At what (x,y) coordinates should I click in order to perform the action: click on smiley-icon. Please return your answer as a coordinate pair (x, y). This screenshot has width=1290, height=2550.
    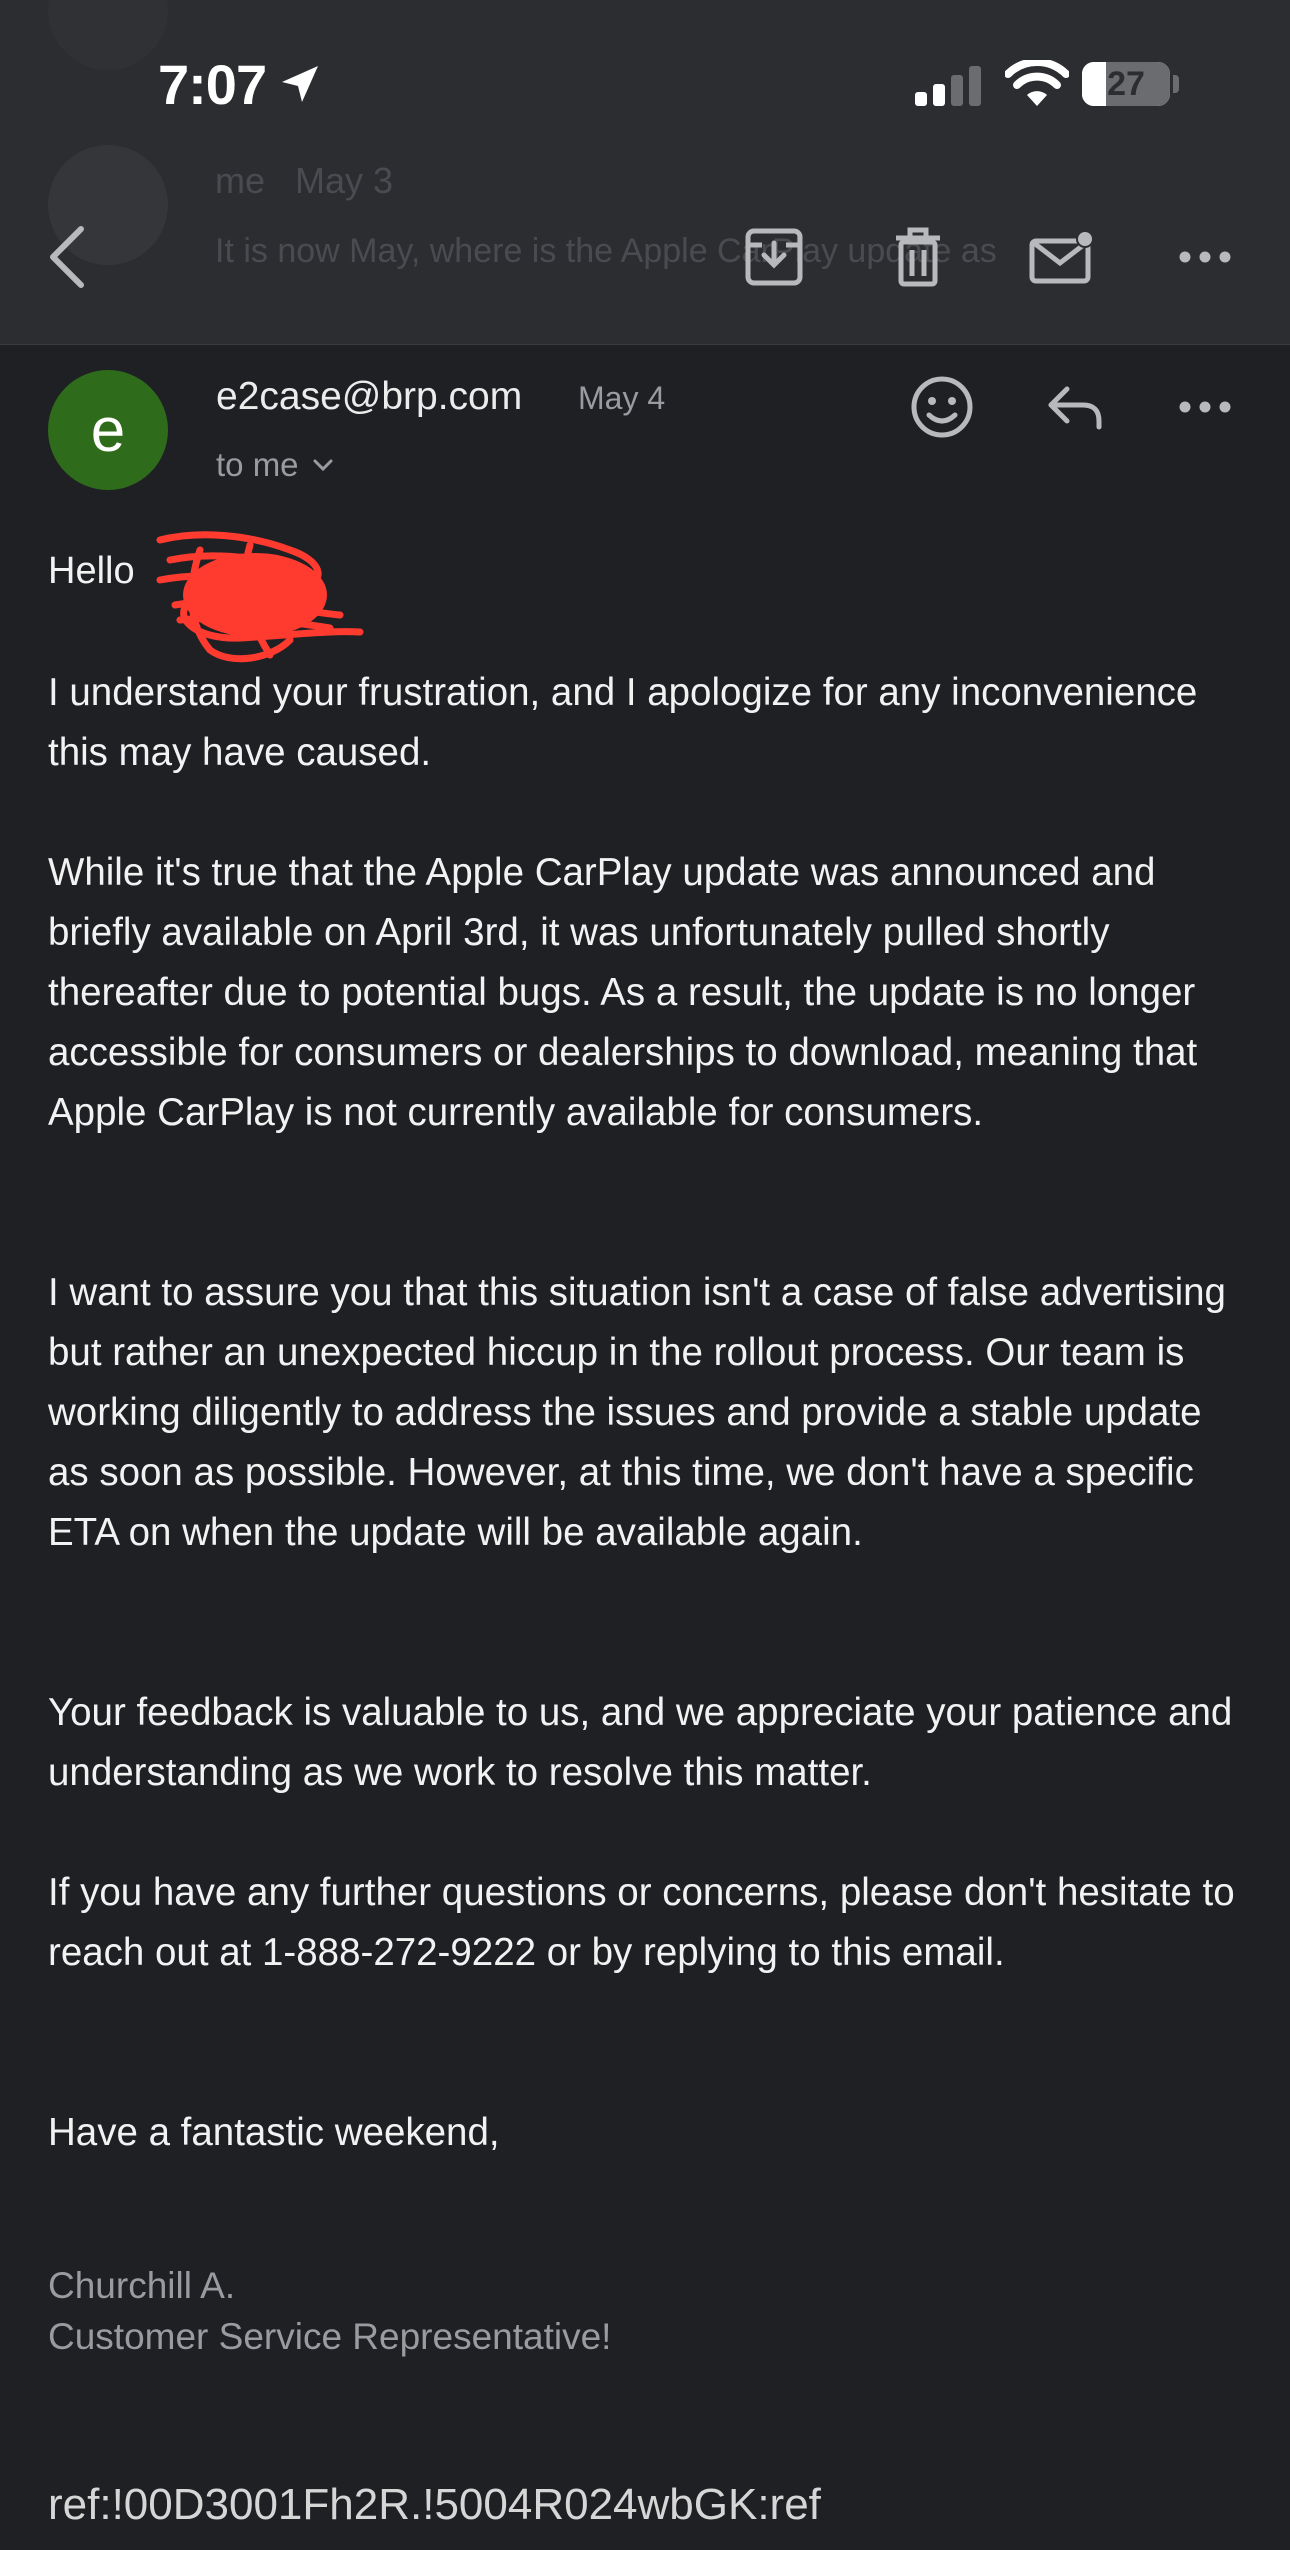
    Looking at the image, I should click on (942, 407).